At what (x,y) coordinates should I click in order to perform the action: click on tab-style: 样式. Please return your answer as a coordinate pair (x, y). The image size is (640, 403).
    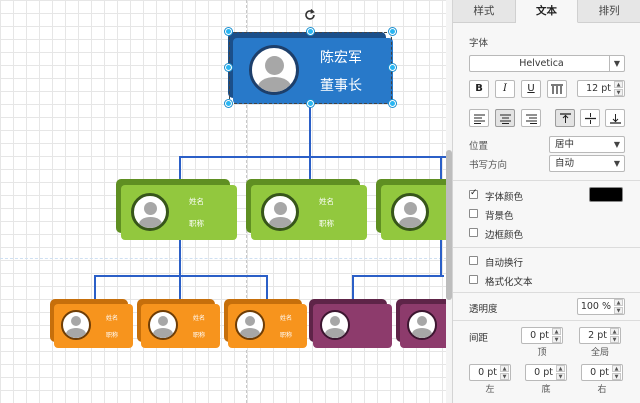
    Looking at the image, I should click on (484, 11).